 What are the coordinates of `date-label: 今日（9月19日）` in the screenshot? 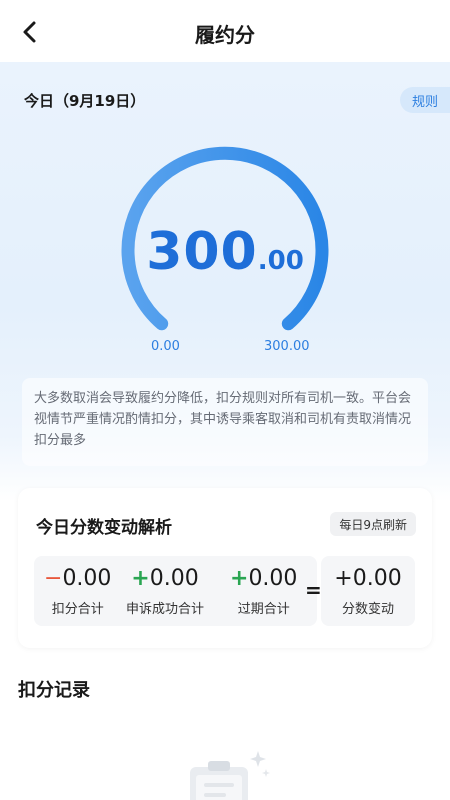 It's located at (85, 101).